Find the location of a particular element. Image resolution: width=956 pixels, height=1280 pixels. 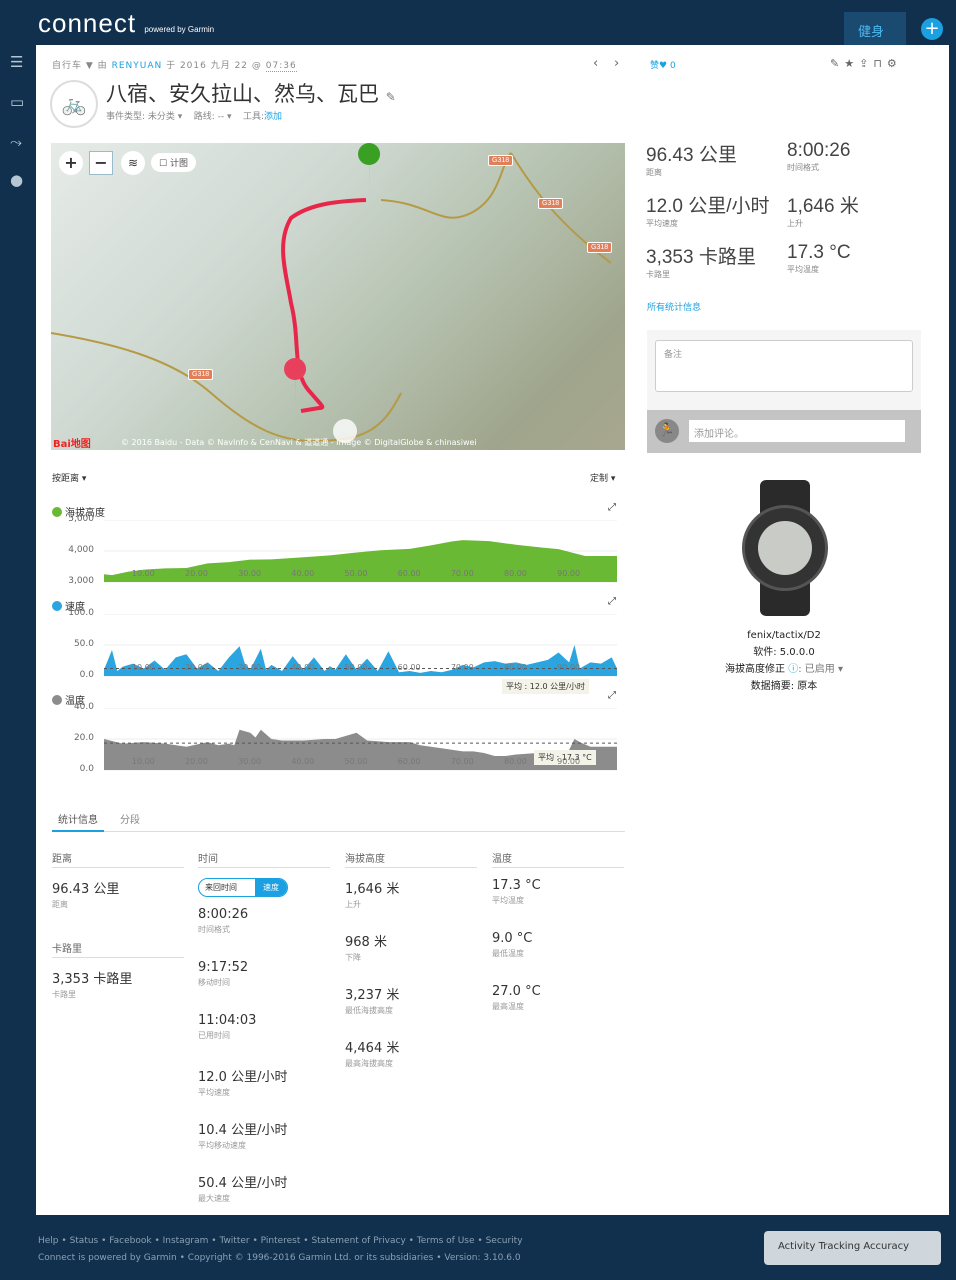

stat-value: 4,464 米 is located at coordinates (372, 1048).